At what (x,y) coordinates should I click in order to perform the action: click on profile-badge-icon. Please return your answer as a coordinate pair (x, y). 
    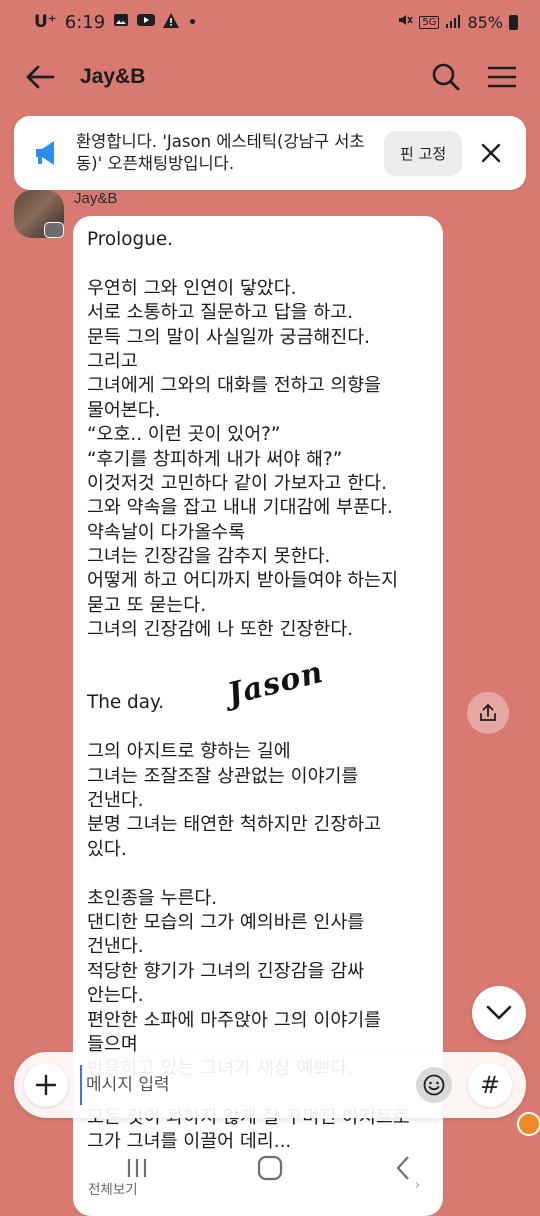
    Looking at the image, I should click on (54, 230).